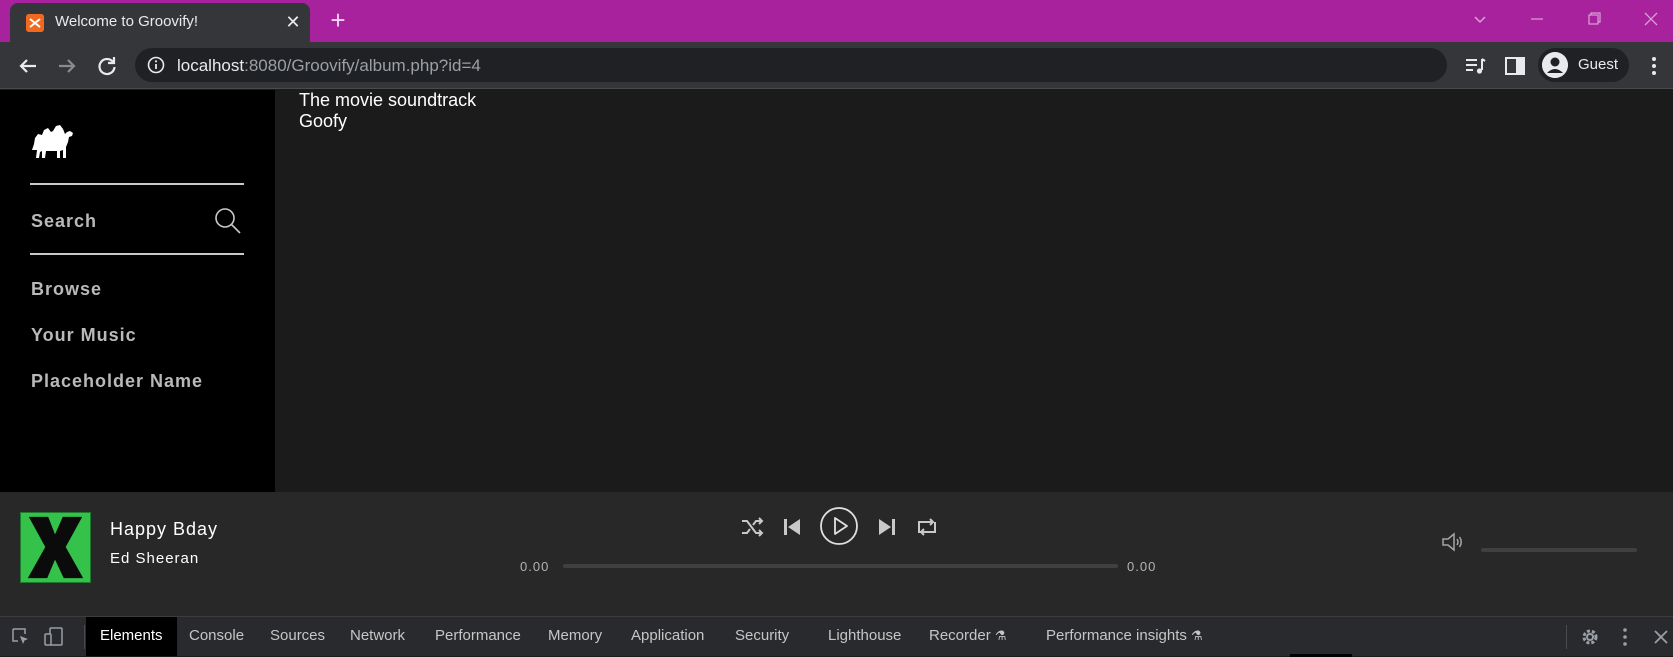  I want to click on nav-your-music: Your Music, so click(84, 335).